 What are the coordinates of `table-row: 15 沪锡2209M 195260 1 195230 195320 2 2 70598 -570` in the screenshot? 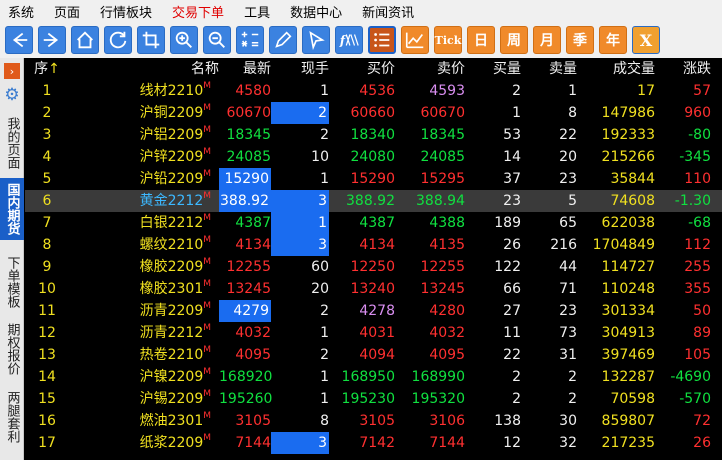 It's located at (373, 399).